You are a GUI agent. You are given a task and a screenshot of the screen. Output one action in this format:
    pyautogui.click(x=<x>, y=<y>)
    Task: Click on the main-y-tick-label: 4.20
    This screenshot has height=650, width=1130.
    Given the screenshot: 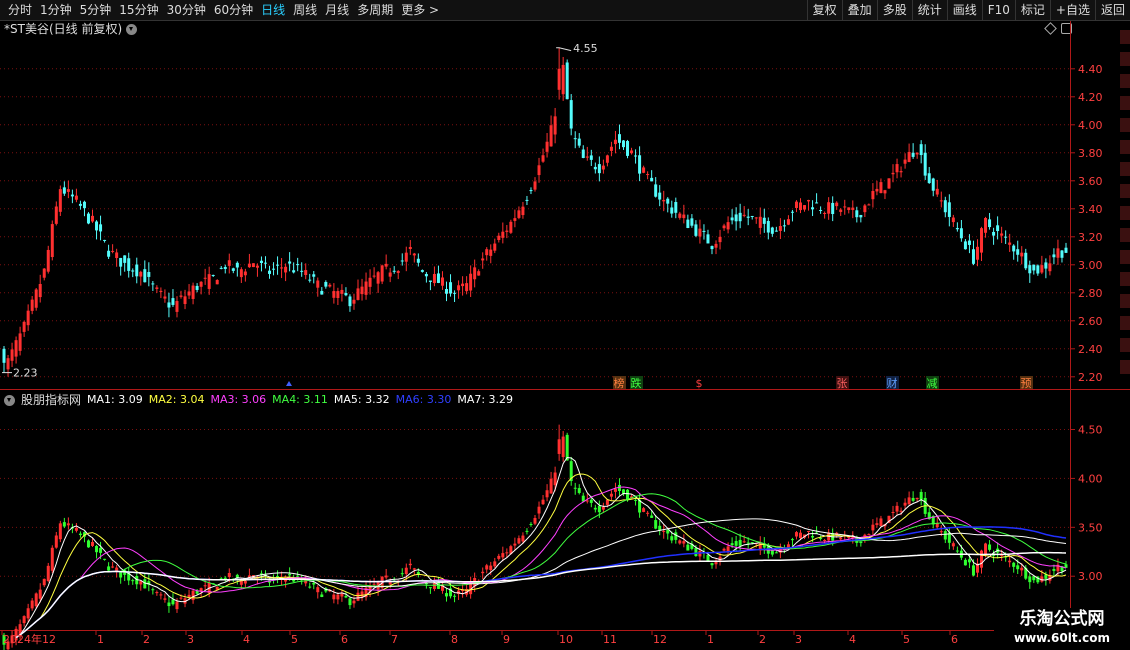 What is the action you would take?
    pyautogui.click(x=1090, y=97)
    